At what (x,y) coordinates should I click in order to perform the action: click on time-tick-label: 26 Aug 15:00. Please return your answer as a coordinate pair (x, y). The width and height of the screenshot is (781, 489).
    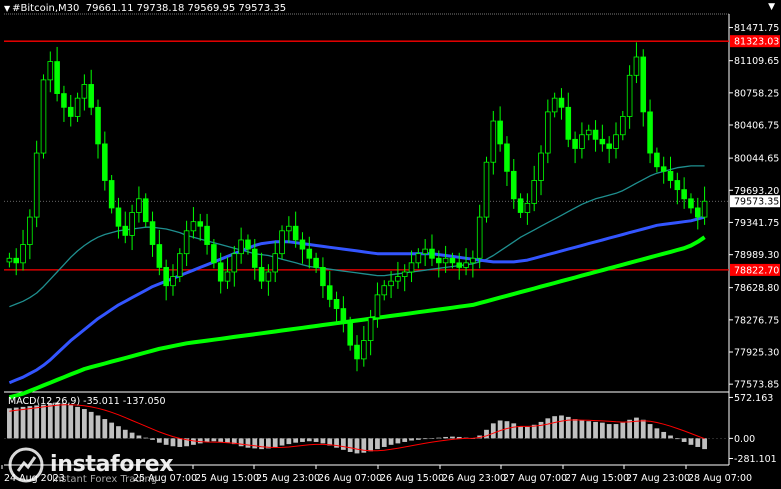
    Looking at the image, I should click on (412, 478).